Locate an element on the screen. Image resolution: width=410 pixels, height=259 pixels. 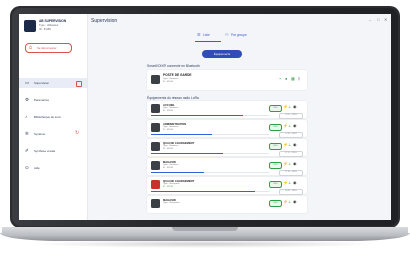
alert-badge-icon is located at coordinates (79, 83).